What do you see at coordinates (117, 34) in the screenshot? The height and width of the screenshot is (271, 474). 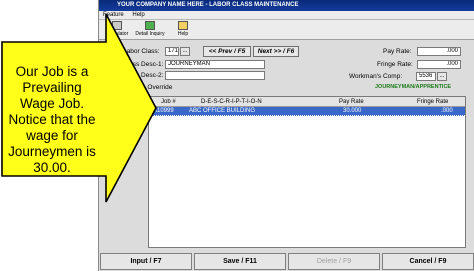 I see `calculator-label: Calculator` at bounding box center [117, 34].